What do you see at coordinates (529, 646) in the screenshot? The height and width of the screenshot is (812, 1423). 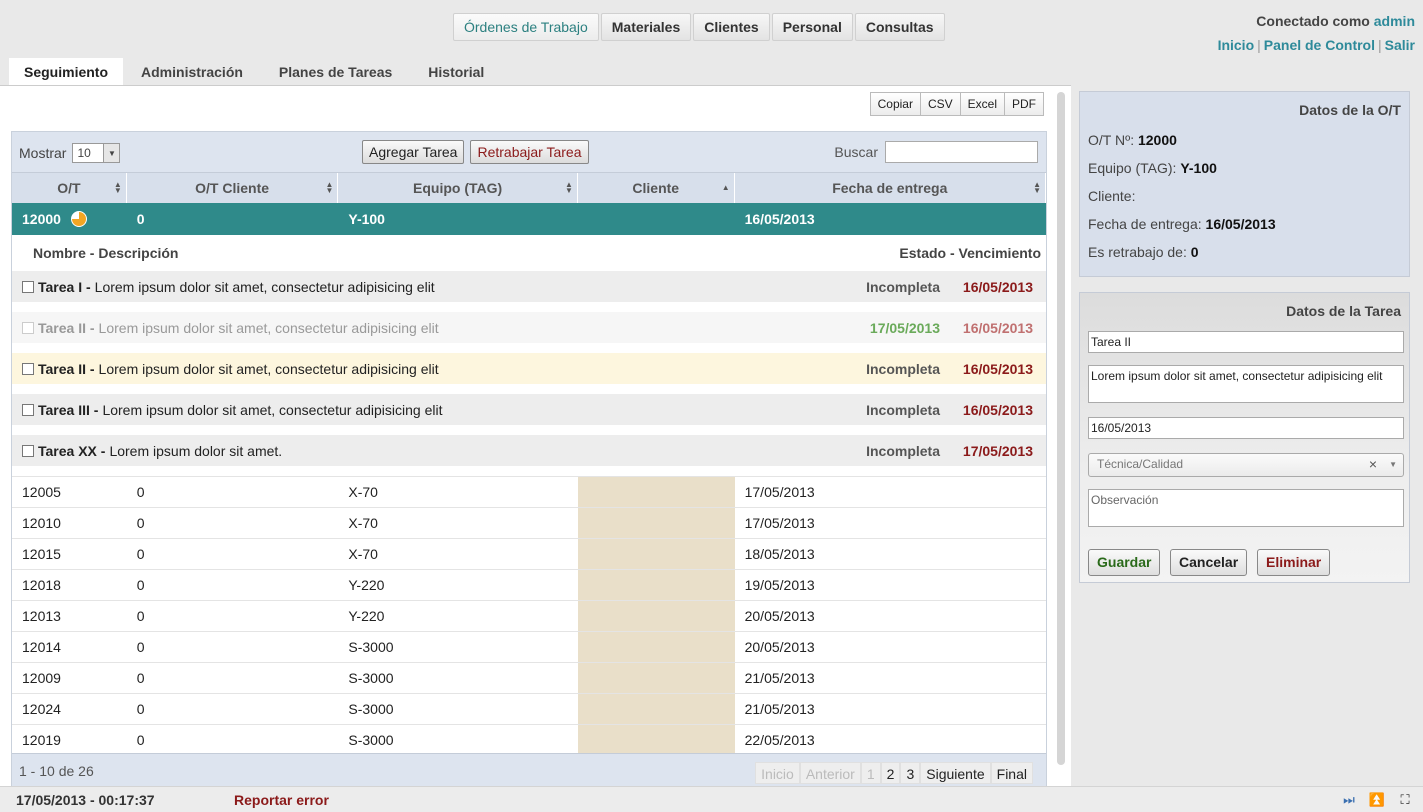 I see `table-row: 12014 0 S-3000 20/05/2013` at bounding box center [529, 646].